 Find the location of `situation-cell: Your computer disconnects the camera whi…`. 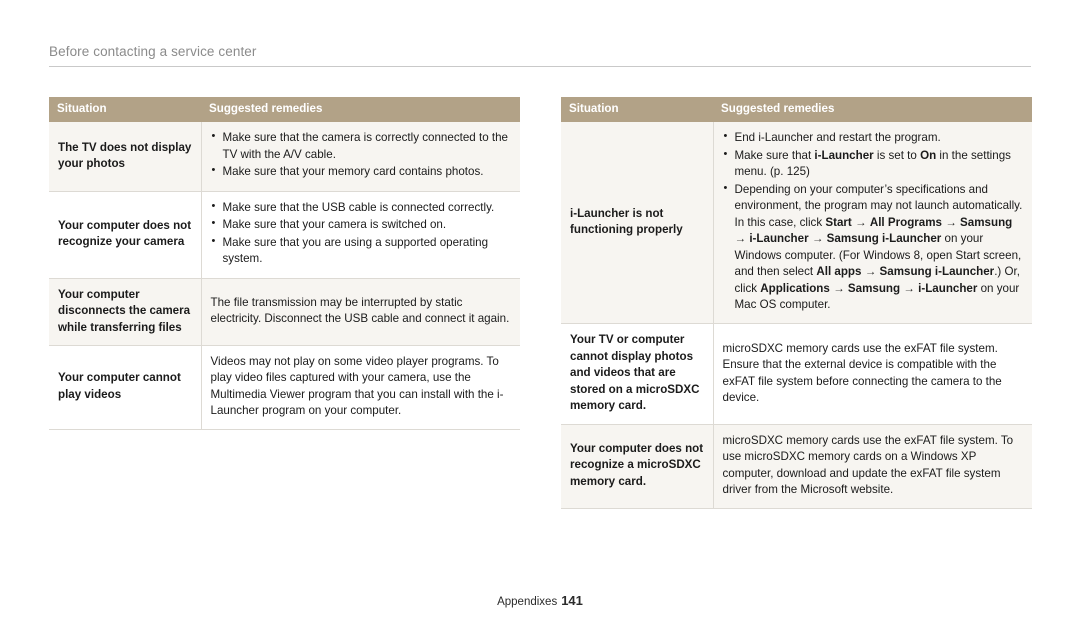

situation-cell: Your computer disconnects the camera whi… is located at coordinates (125, 312).